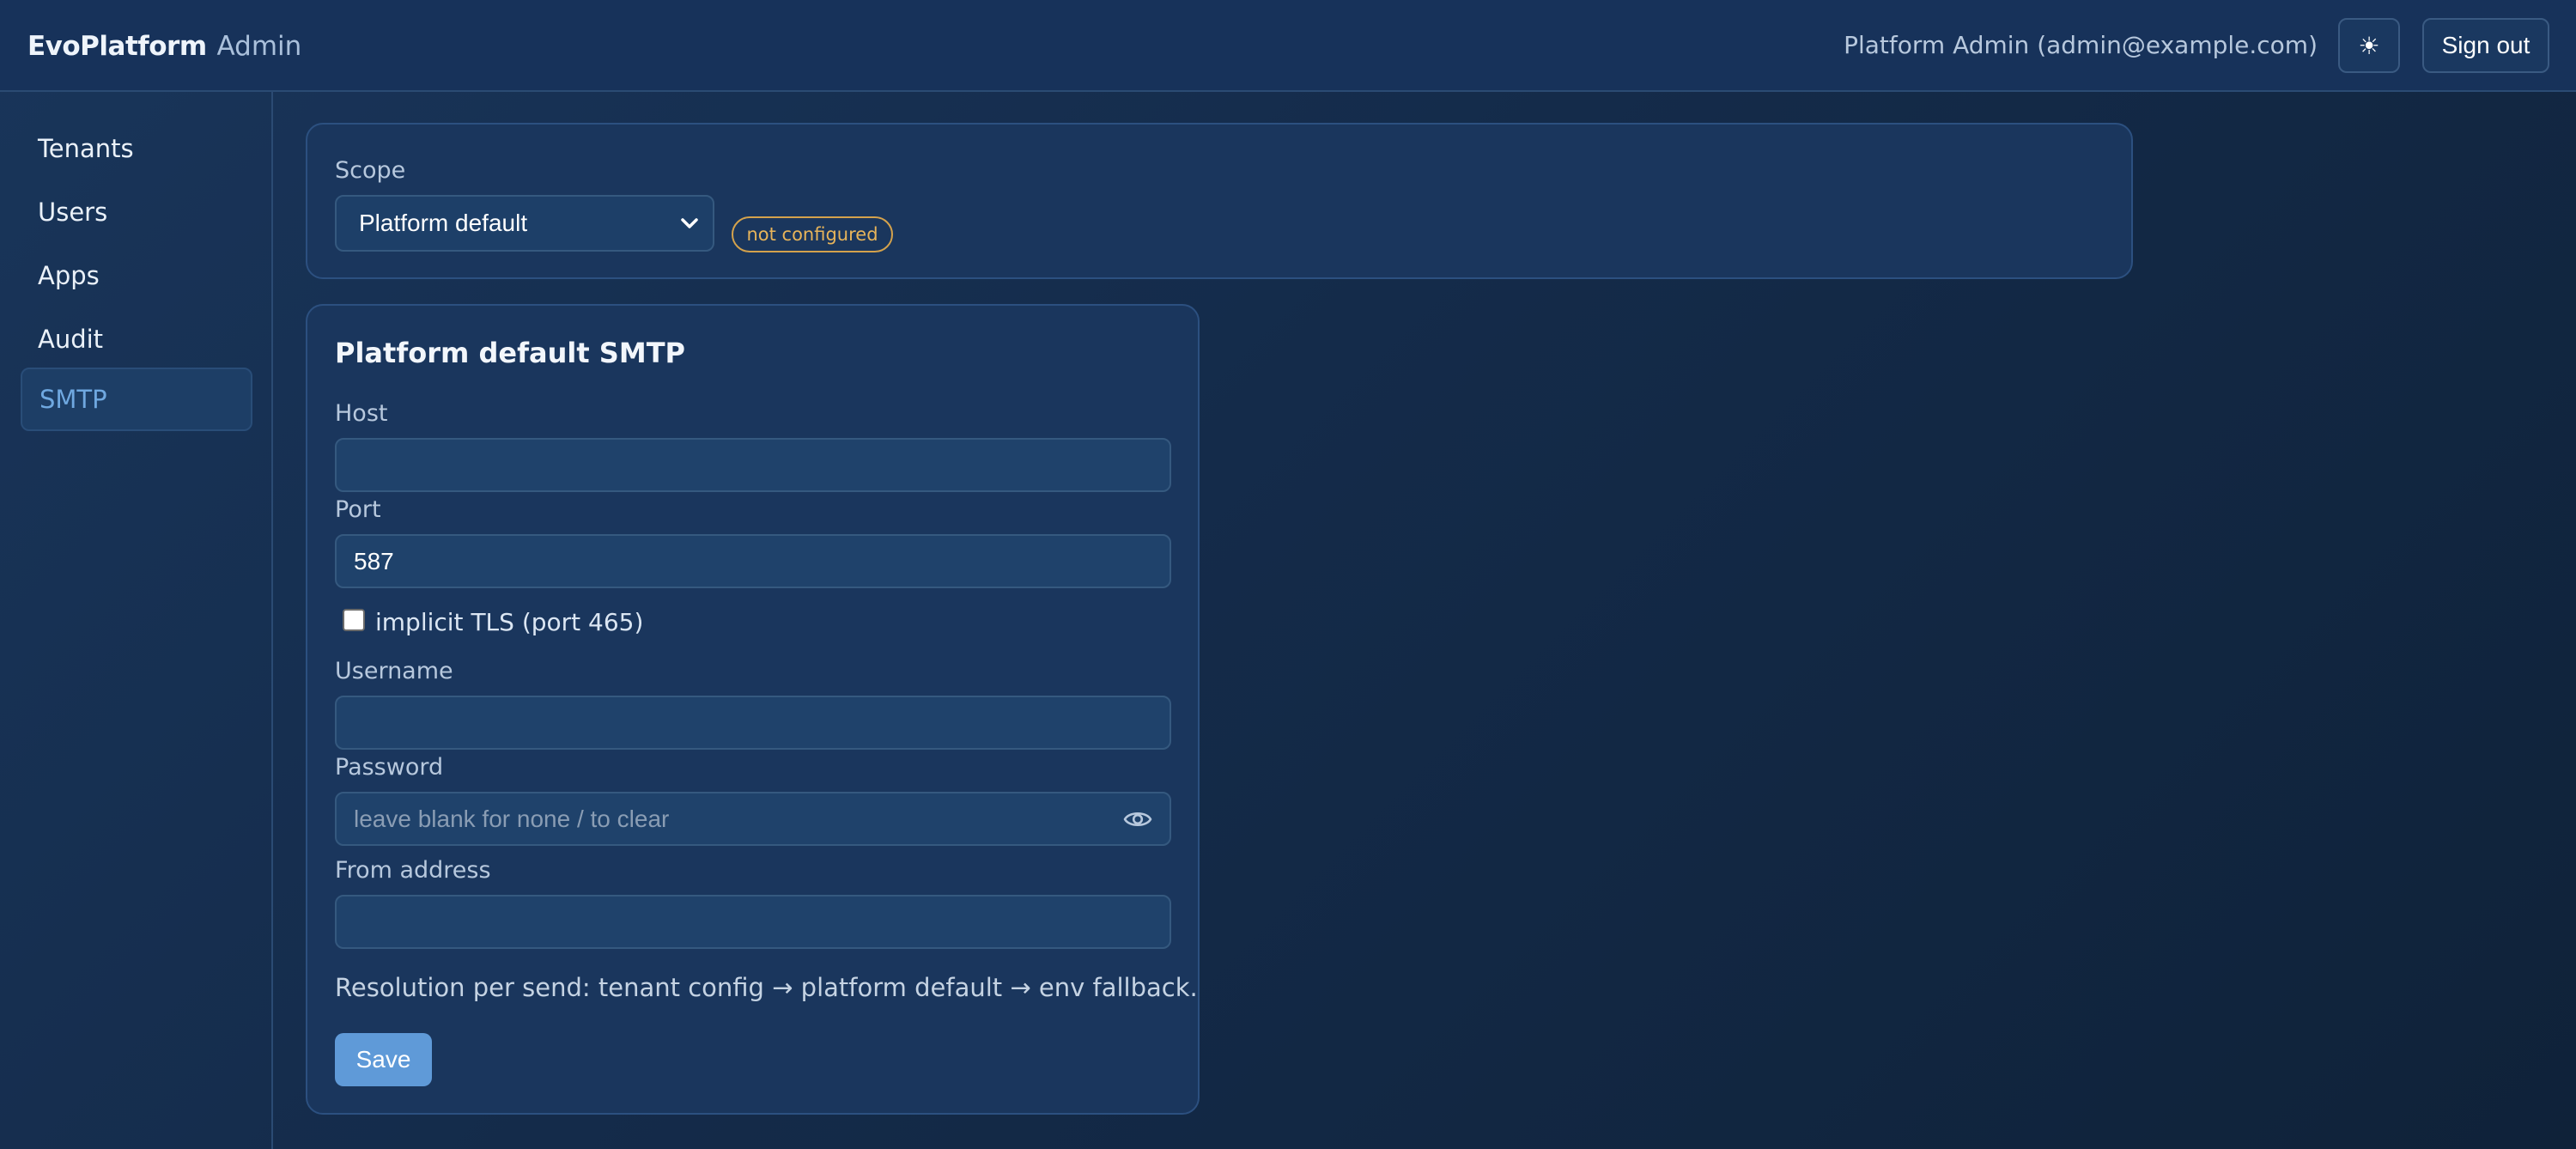 This screenshot has width=2576, height=1149. Describe the element at coordinates (753, 561) in the screenshot. I see `port-input: 587` at that location.